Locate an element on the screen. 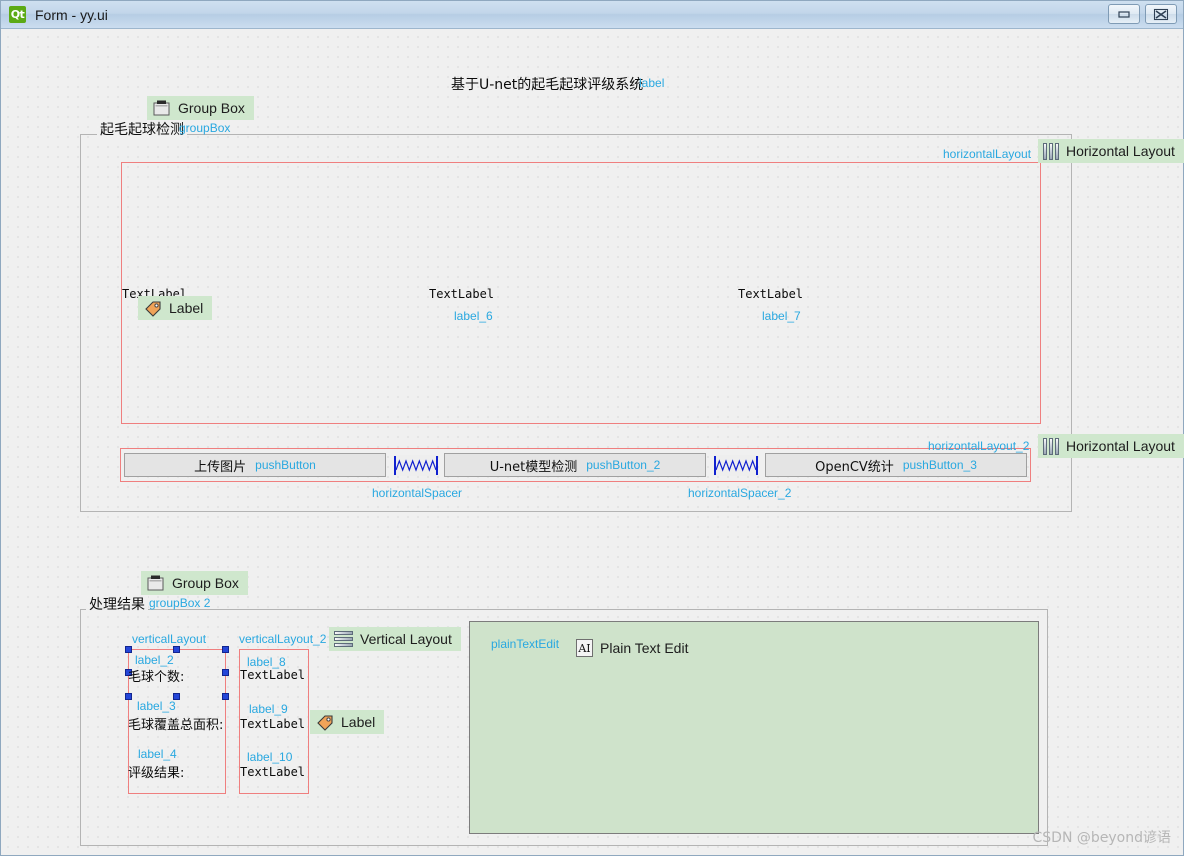  plain-text-edit-badge-text: Plain Text Edit is located at coordinates (644, 648).